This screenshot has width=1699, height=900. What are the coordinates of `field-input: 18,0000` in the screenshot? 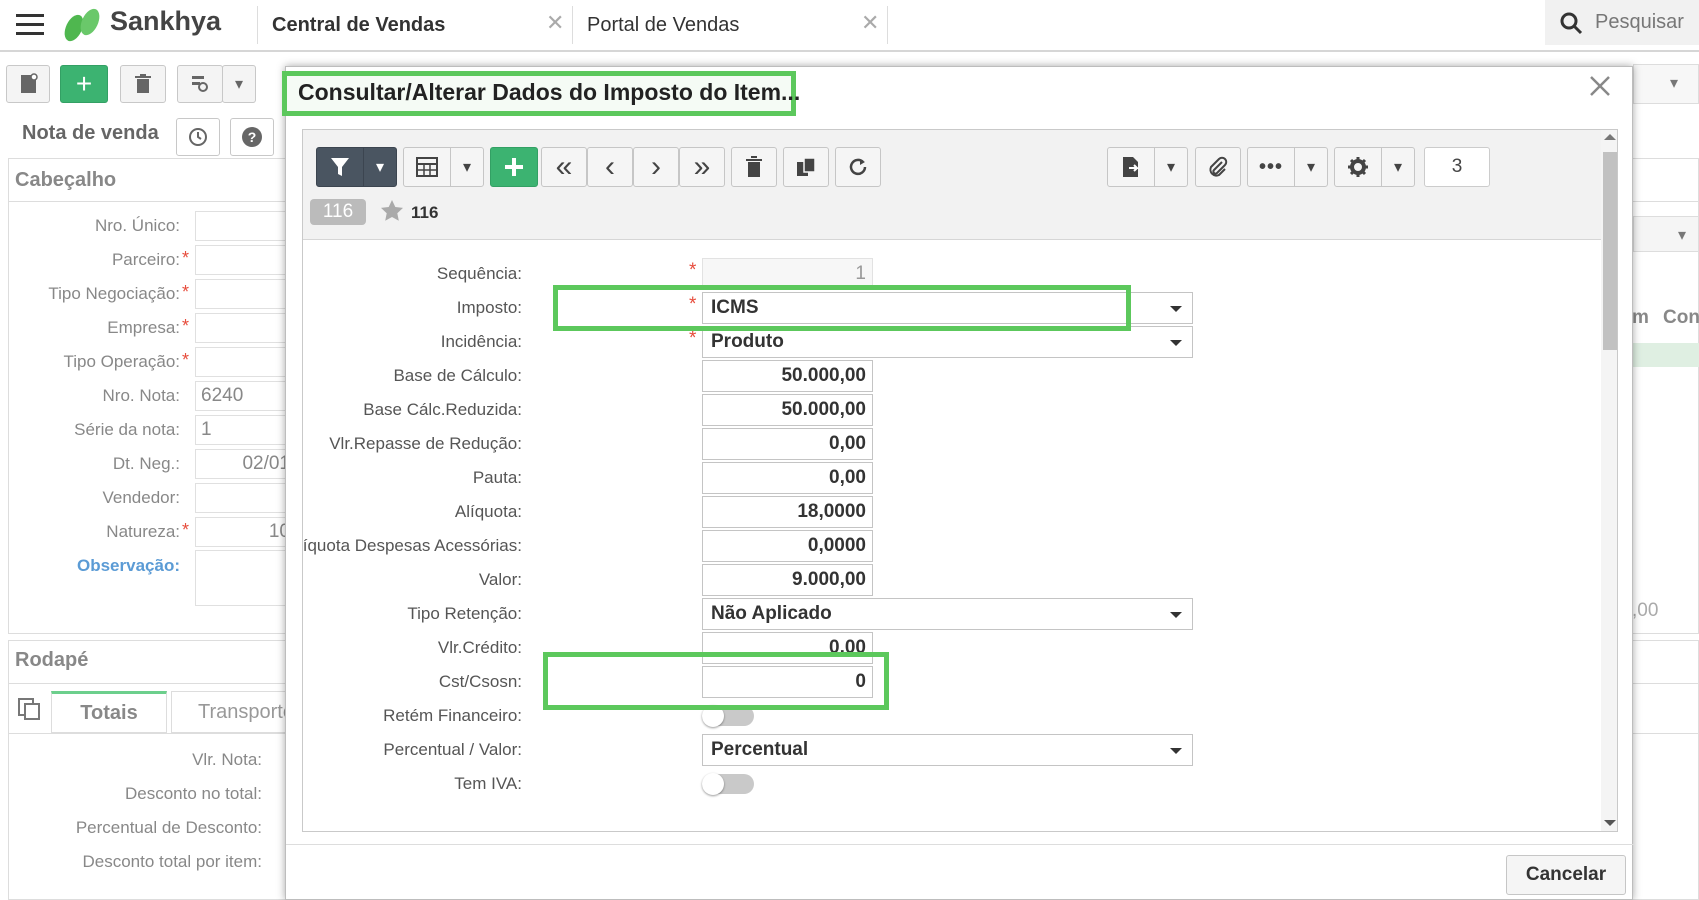 It's located at (787, 512).